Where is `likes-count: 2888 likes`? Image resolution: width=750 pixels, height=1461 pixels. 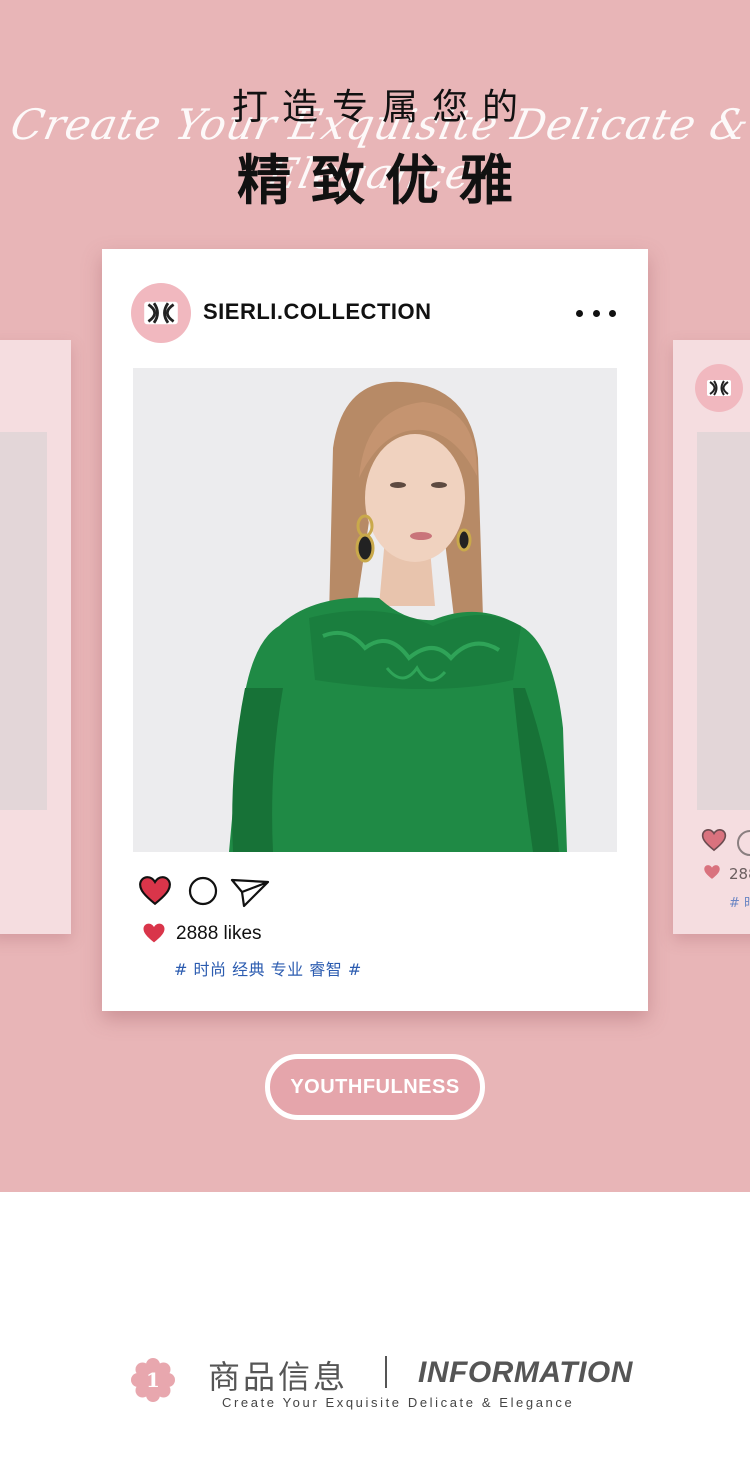 likes-count: 2888 likes is located at coordinates (219, 934).